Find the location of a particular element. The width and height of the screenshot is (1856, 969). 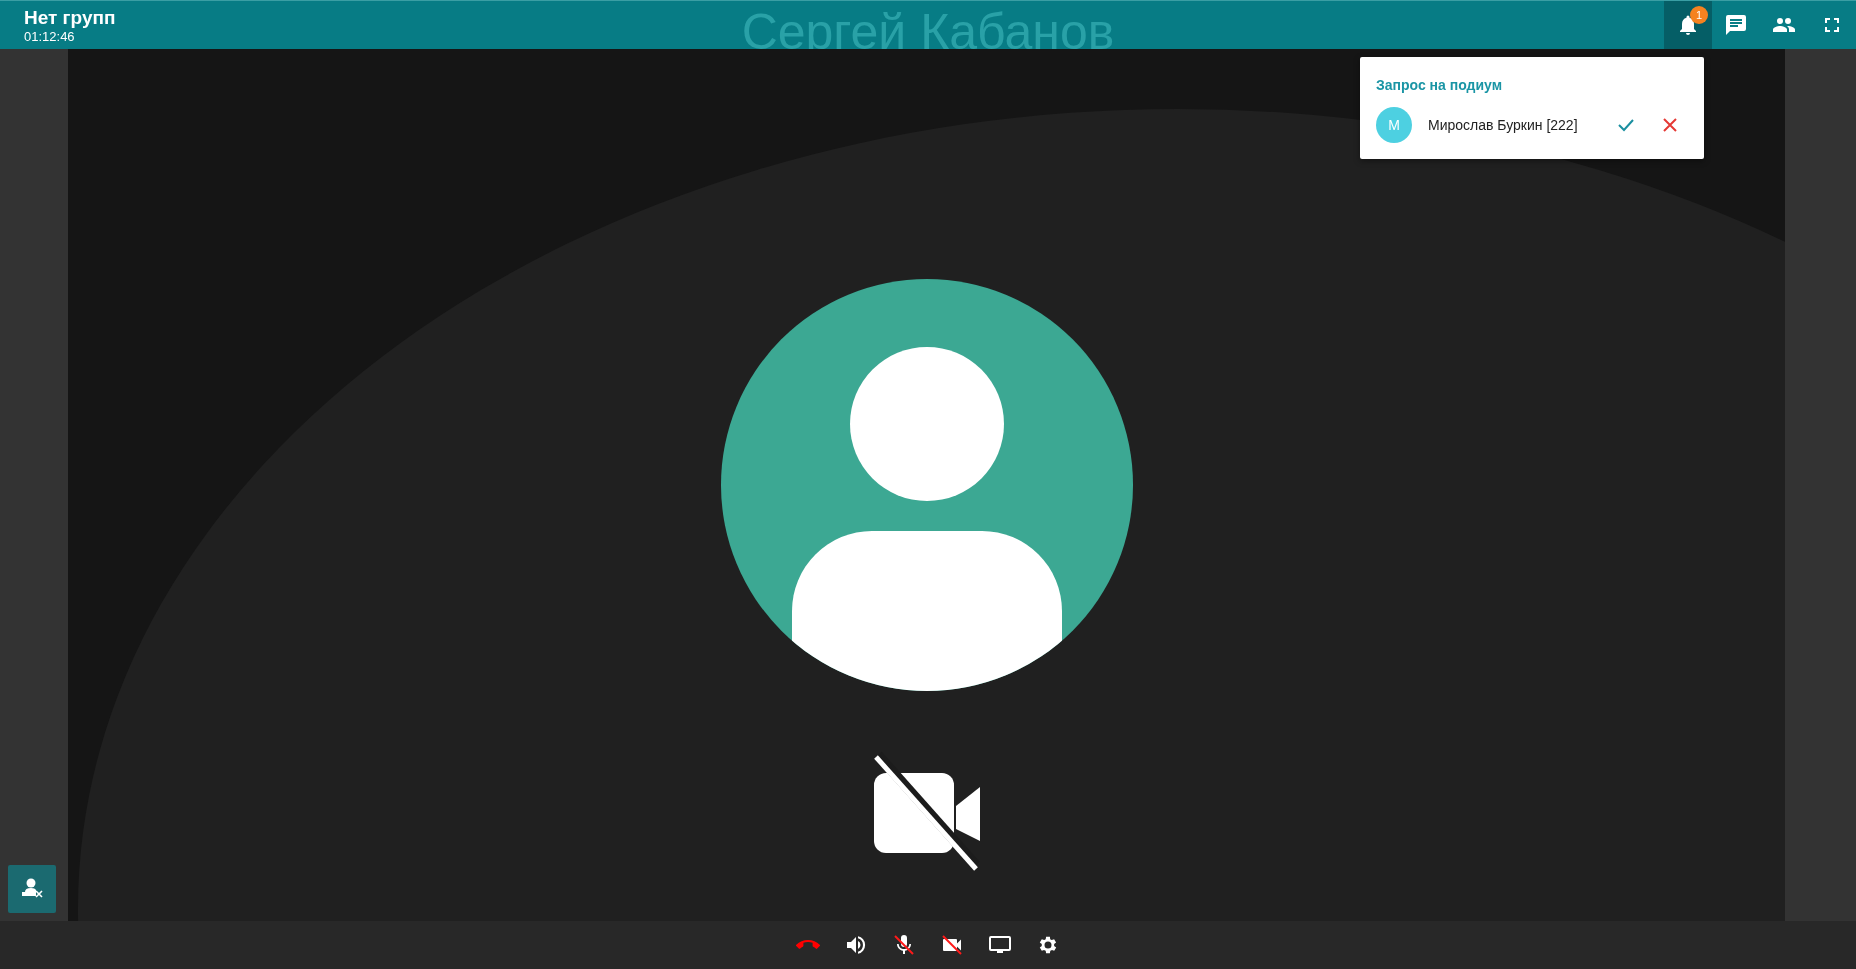

person-podium-icon is located at coordinates (32, 889).